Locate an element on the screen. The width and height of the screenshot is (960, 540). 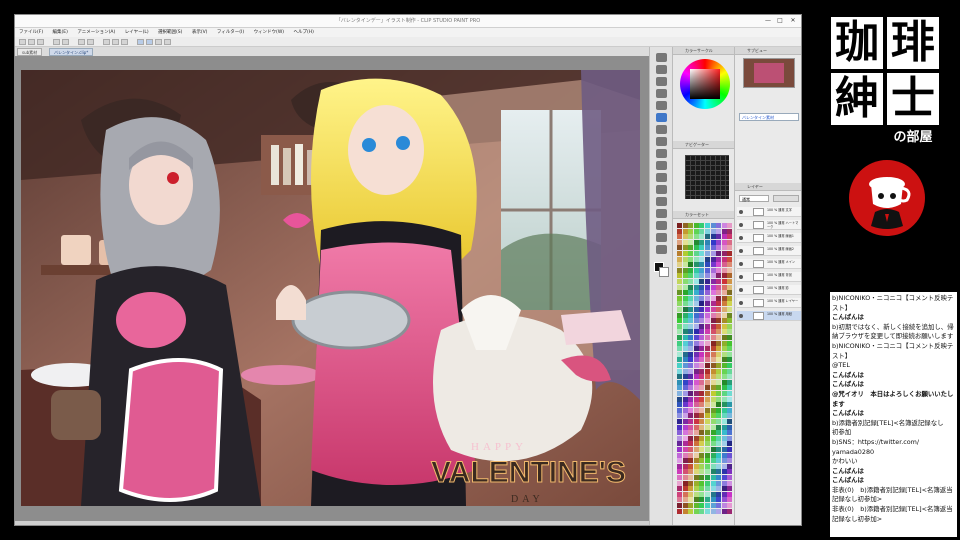
layer-row: 100 % 通常 線画1 is located at coordinates (769, 238).